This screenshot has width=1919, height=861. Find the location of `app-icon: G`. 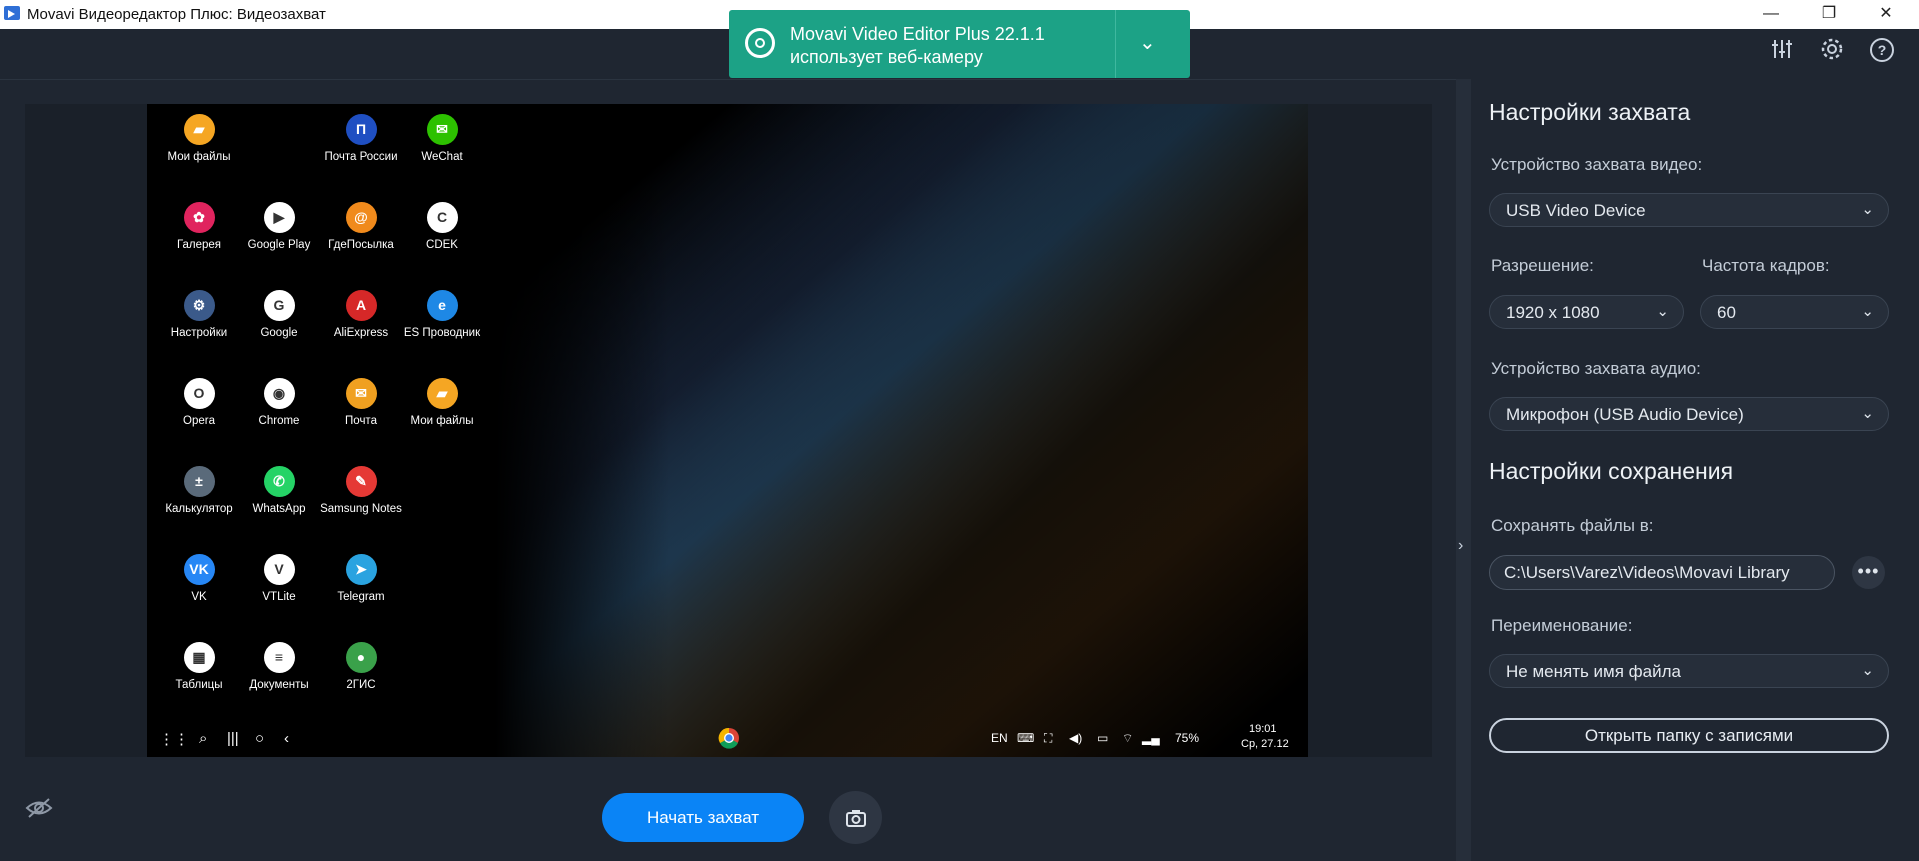

app-icon: G is located at coordinates (279, 305).